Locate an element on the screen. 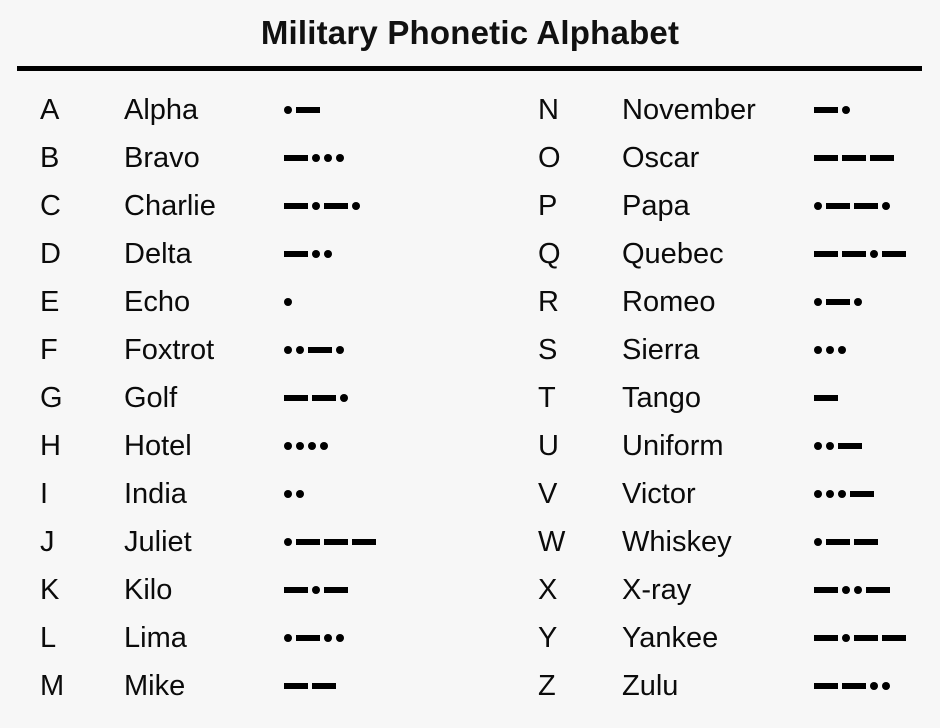  table-row: X X-ray is located at coordinates (739, 590).